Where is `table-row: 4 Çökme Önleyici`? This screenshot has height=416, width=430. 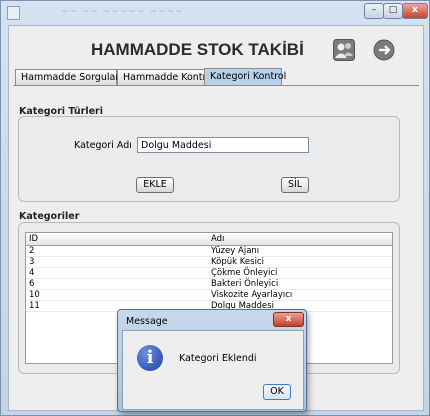 table-row: 4 Çökme Önleyici is located at coordinates (209, 273).